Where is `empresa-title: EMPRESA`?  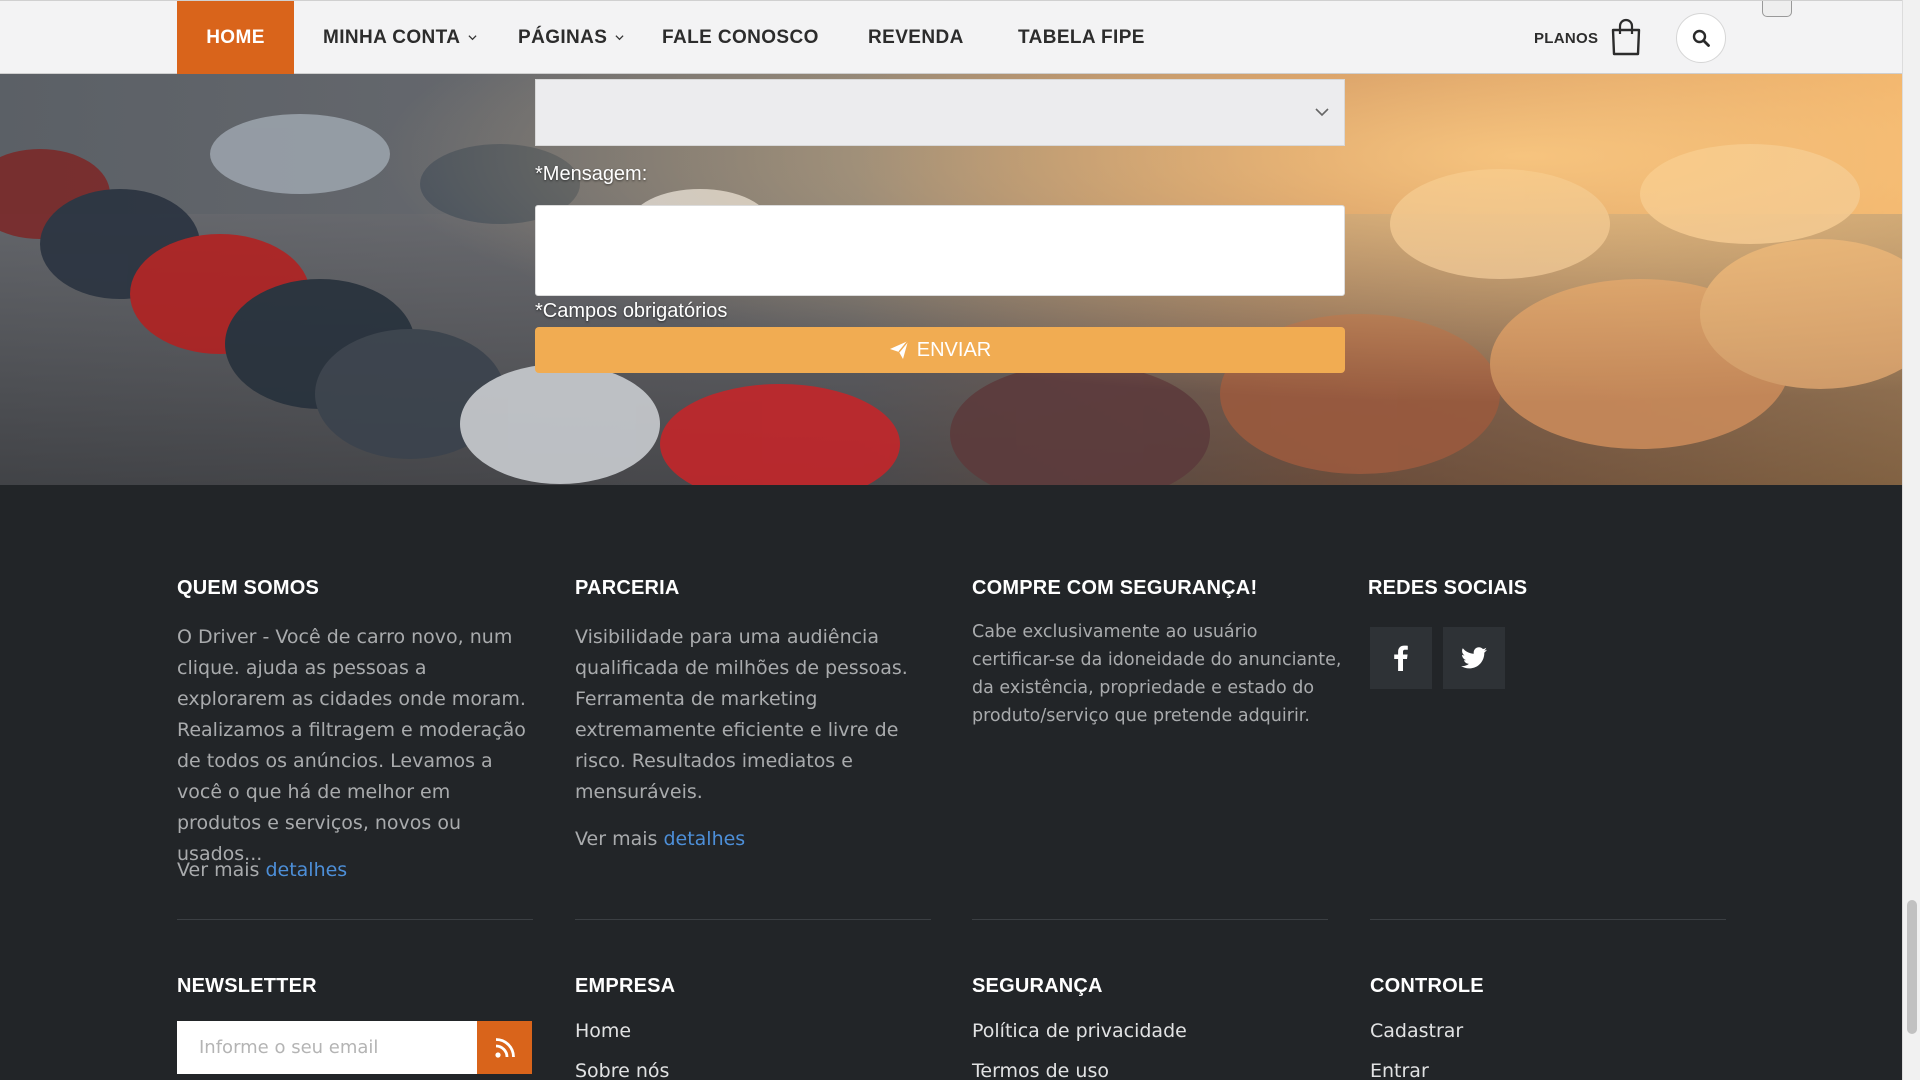
empresa-title: EMPRESA is located at coordinates (625, 986).